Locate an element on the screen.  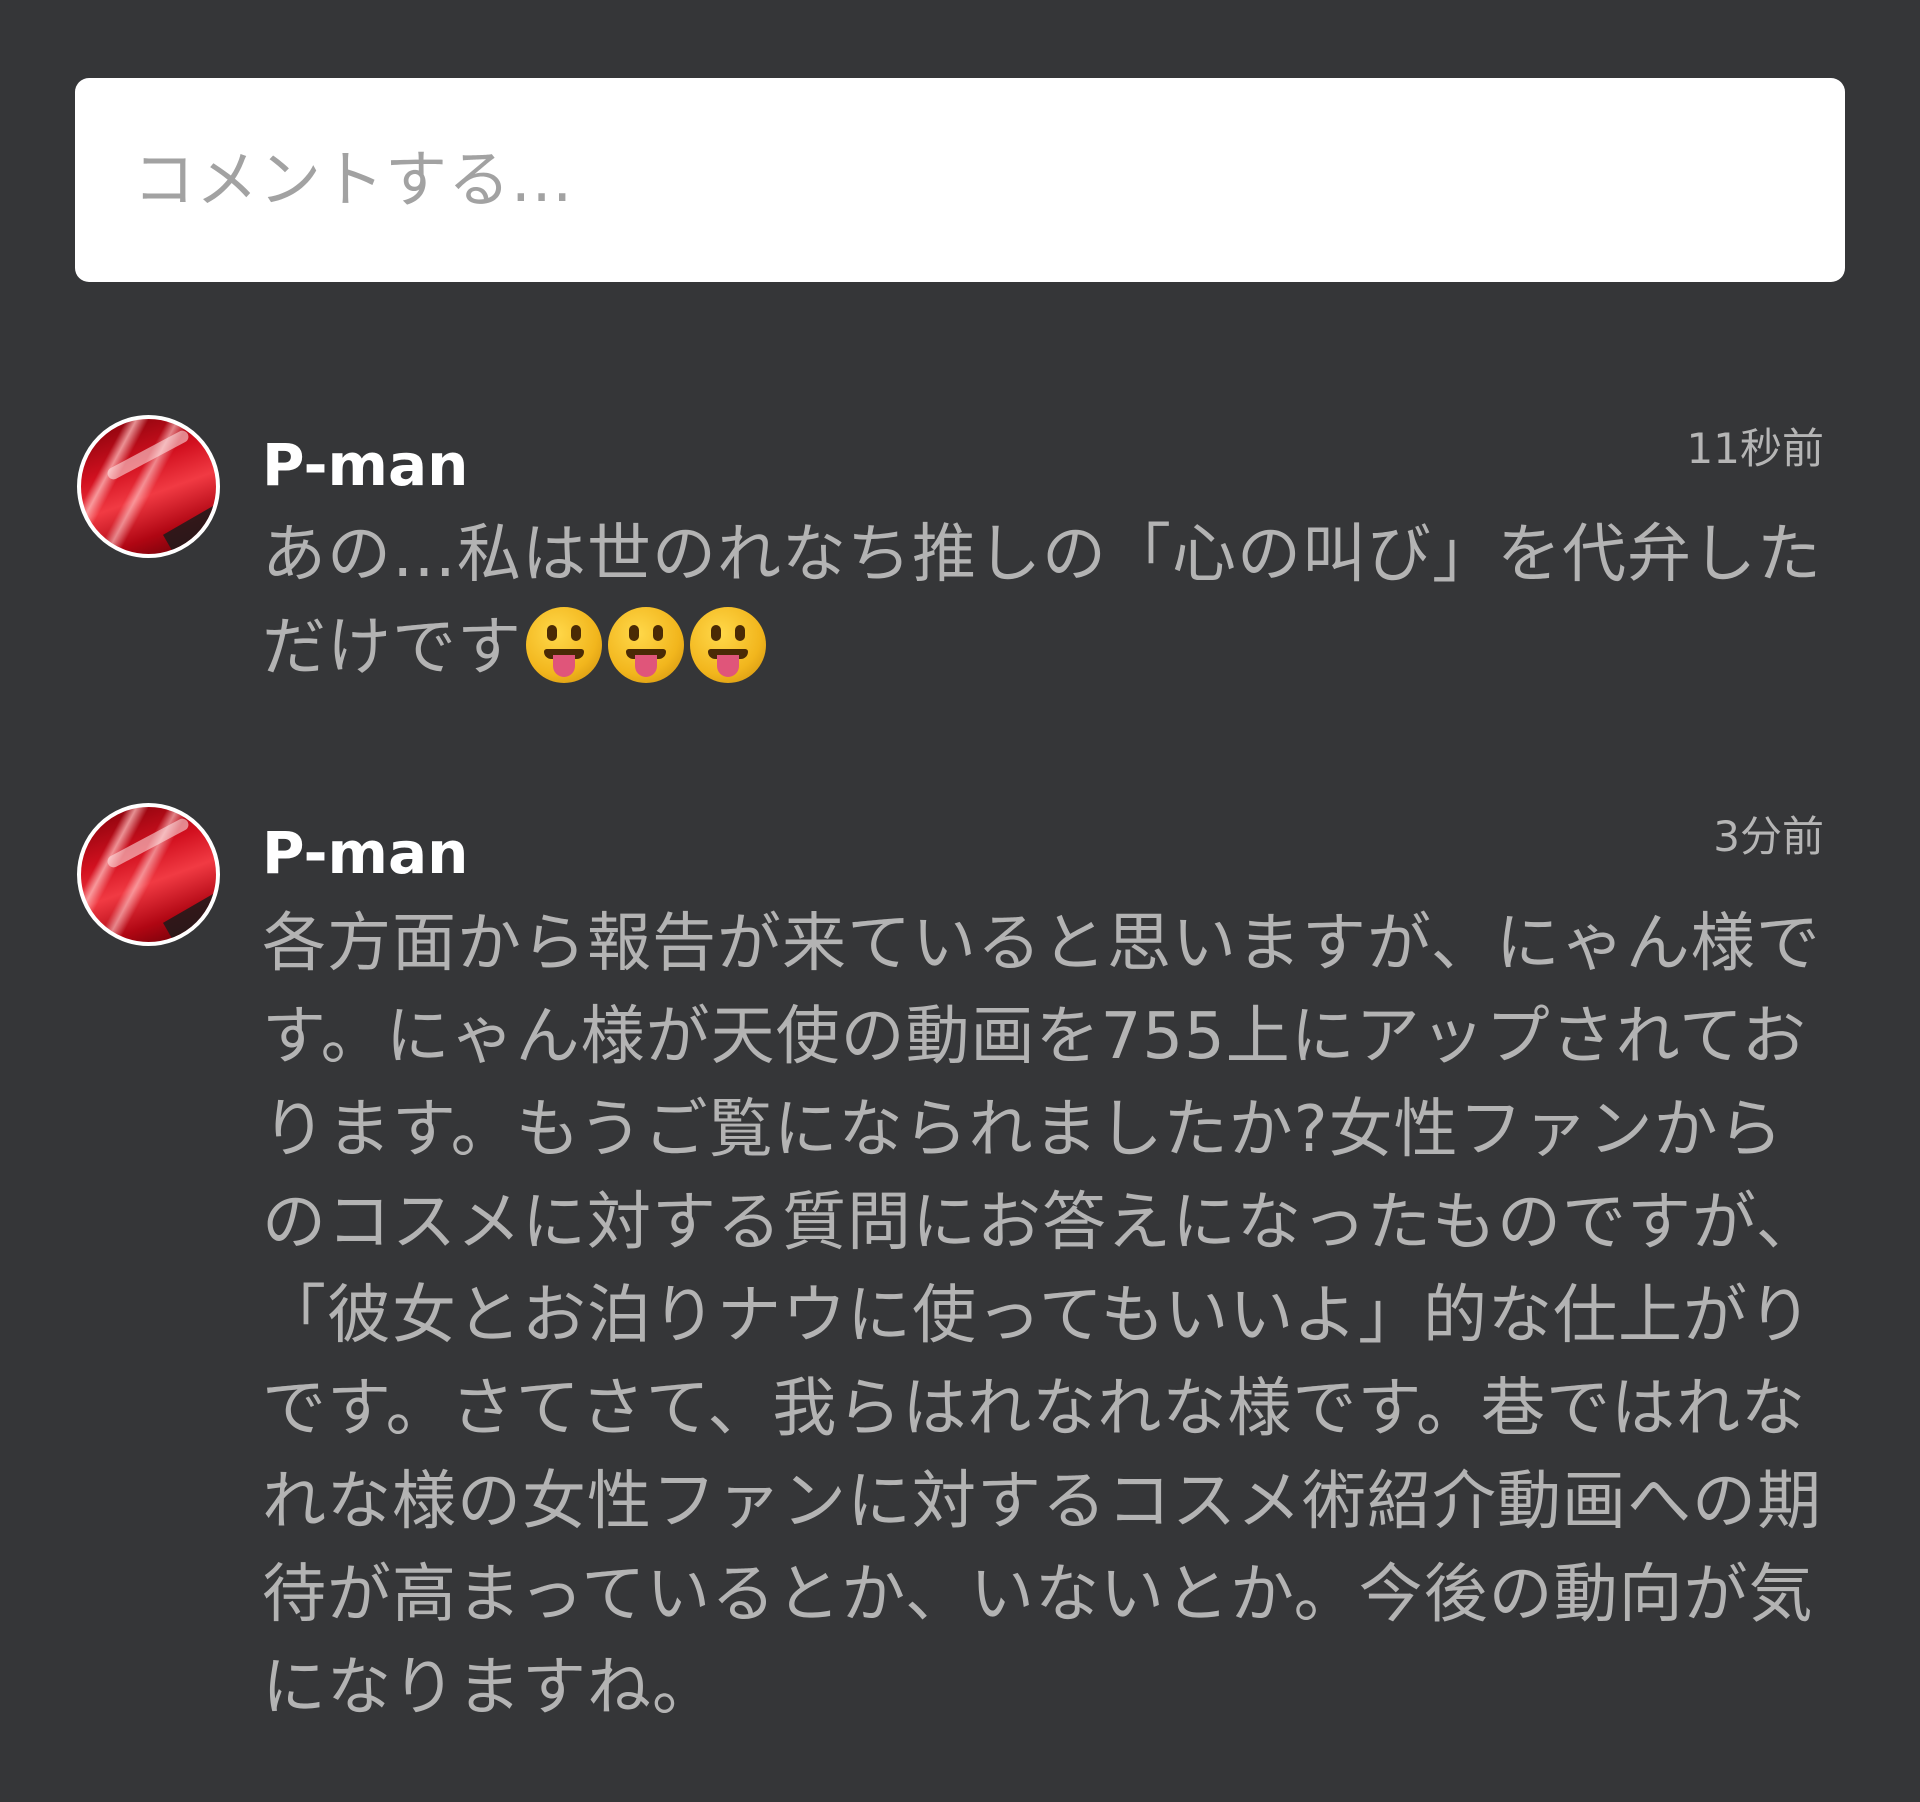
comment-body: あの…私は世のれなち推しの「心の叫び」を代弁しただけです is located at coordinates (1042, 602).